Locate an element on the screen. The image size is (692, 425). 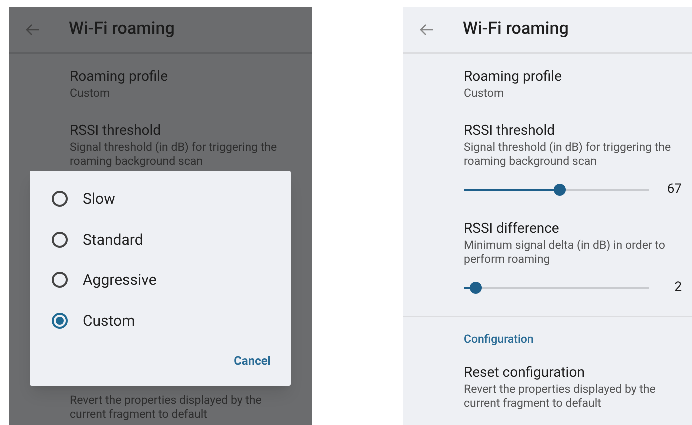
option-label: Standard is located at coordinates (113, 240).